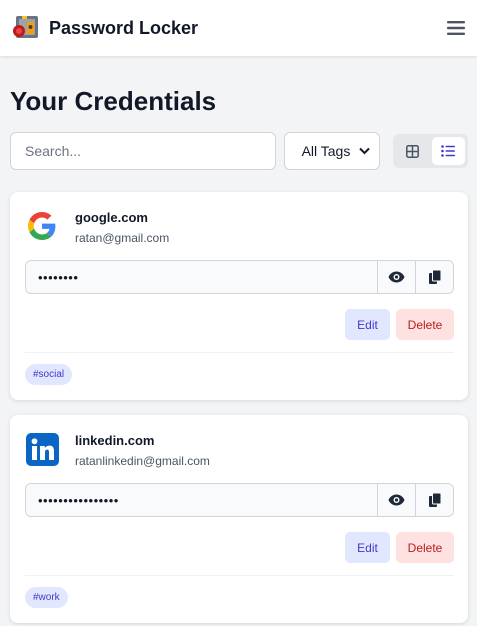  I want to click on list-icon, so click(448, 151).